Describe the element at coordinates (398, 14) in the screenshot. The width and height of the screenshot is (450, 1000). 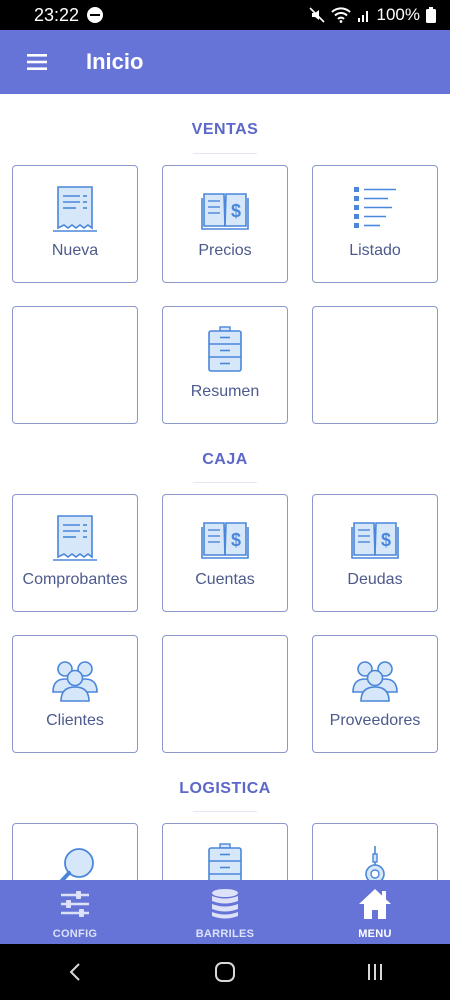
I see `battery-percent: 100%` at that location.